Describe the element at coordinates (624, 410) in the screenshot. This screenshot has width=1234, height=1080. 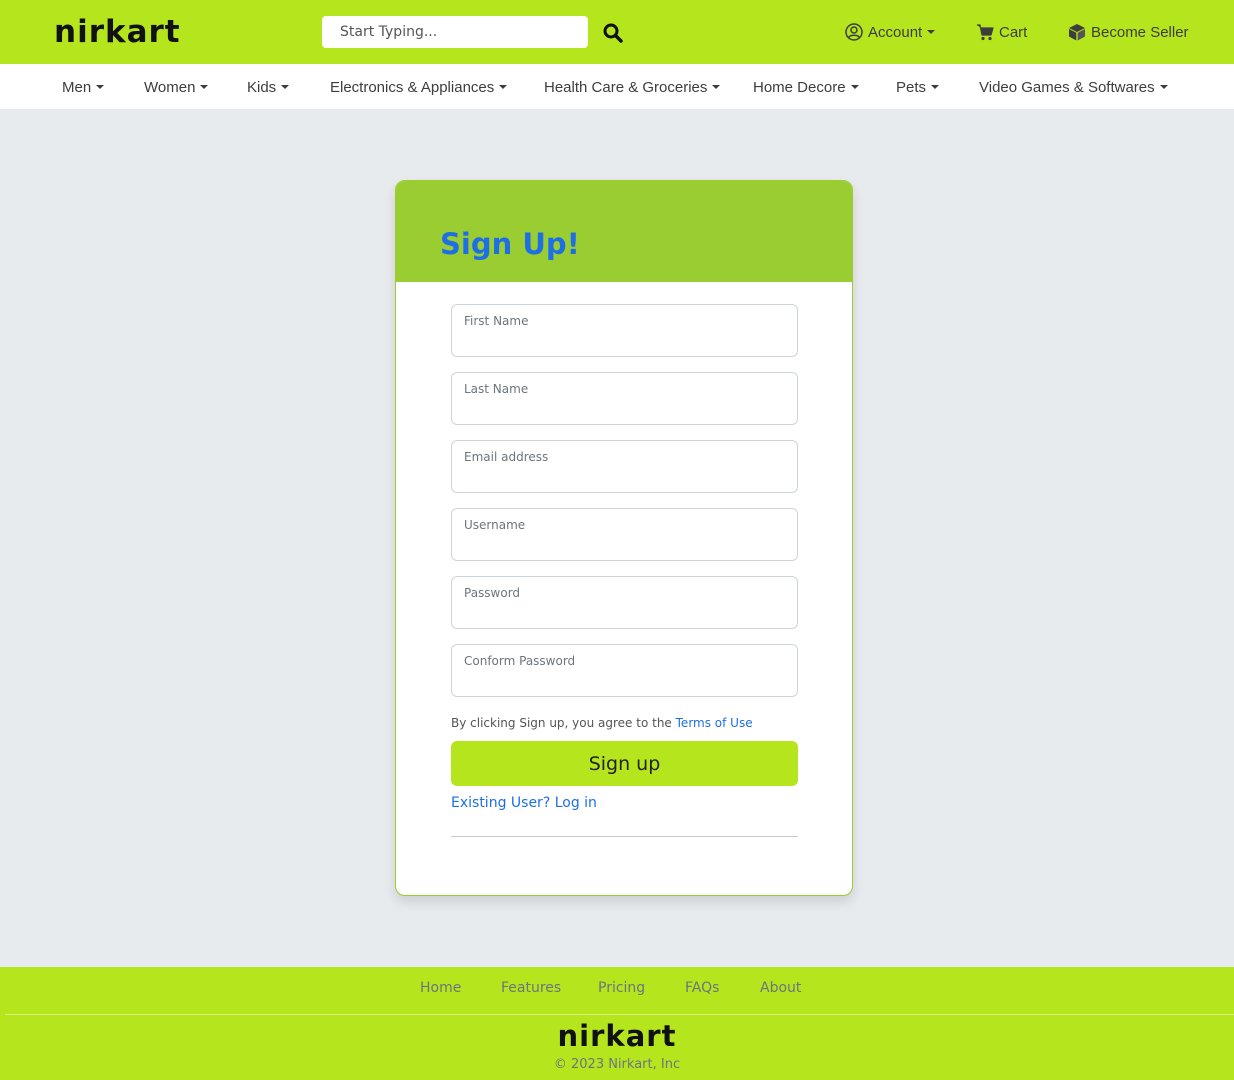
I see `last-name-input` at that location.